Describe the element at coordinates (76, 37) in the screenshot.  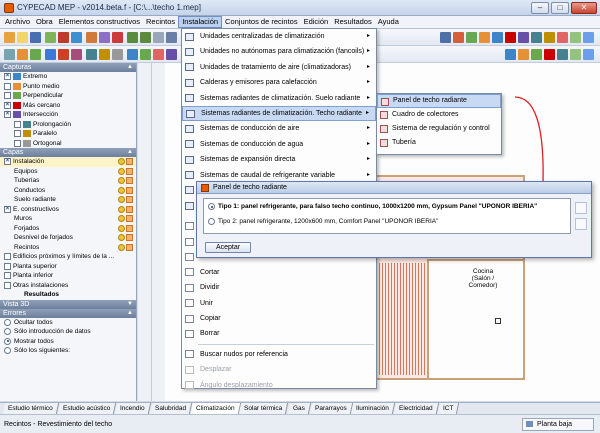
I see `view-icon` at that location.